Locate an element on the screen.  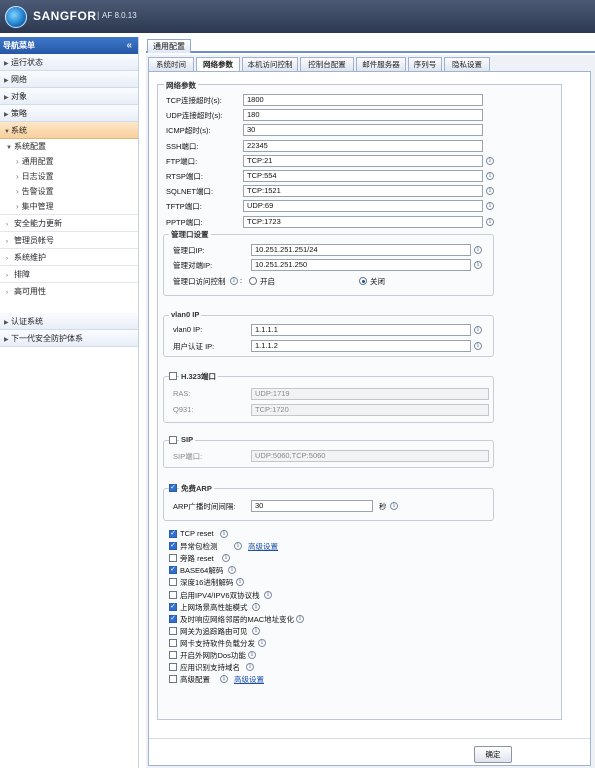
tab-2: 本机访问控制 is located at coordinates (270, 64).